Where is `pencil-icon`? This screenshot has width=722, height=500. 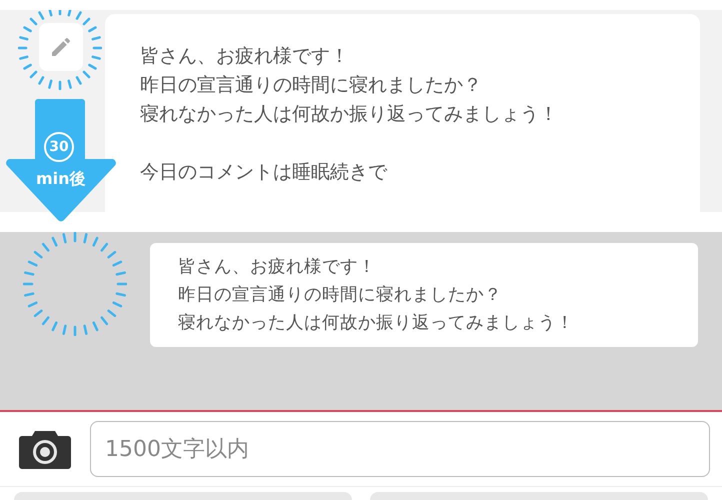 pencil-icon is located at coordinates (61, 47).